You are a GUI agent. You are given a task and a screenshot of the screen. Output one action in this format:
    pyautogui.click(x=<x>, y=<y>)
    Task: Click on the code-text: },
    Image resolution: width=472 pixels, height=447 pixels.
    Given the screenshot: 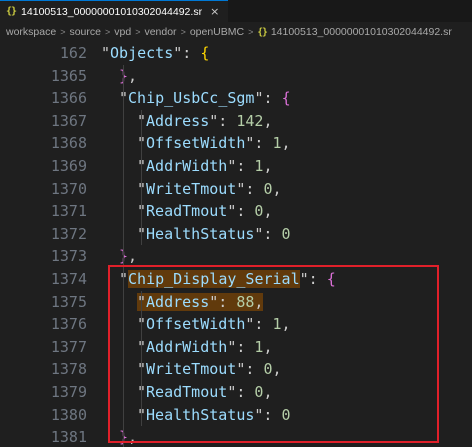 What is the action you would take?
    pyautogui.click(x=128, y=76)
    